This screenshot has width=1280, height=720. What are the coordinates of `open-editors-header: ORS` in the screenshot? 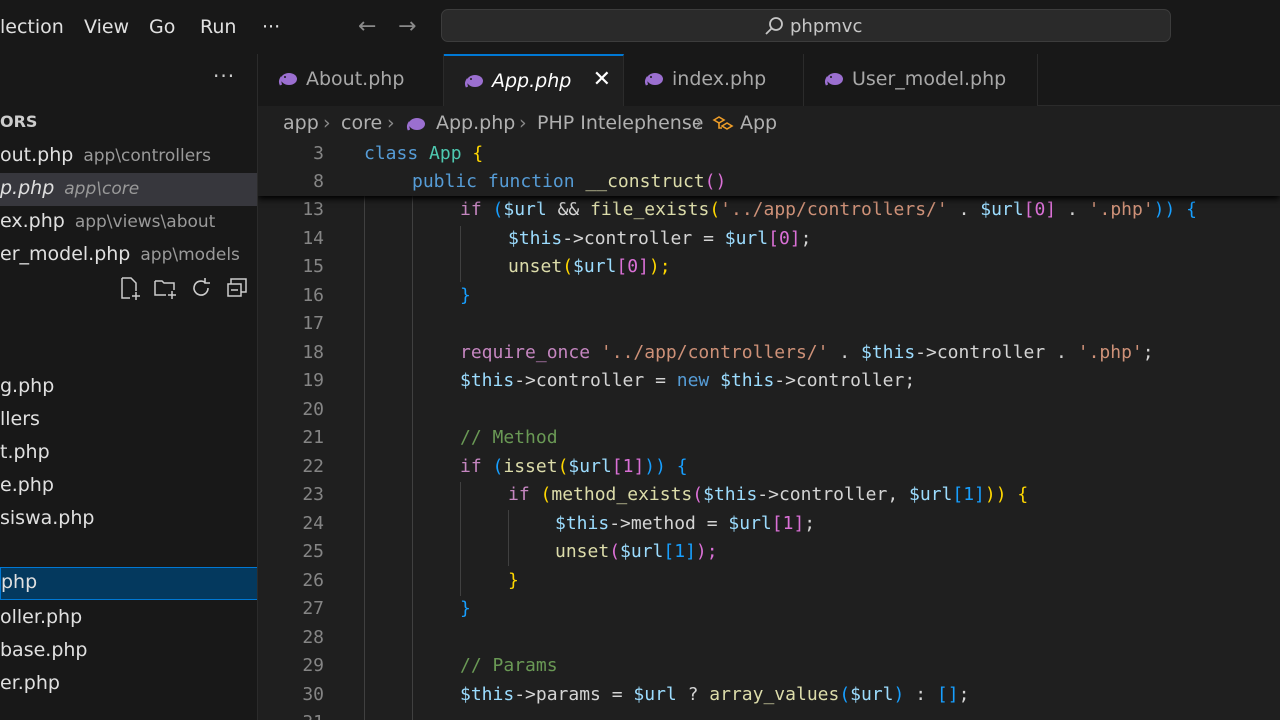 It's located at (18, 121).